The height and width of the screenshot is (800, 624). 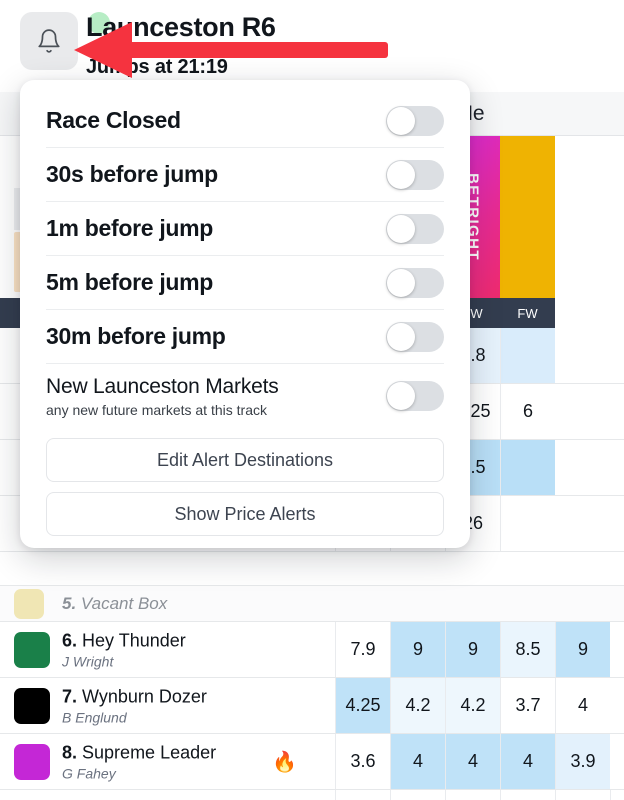 I want to click on alert-label: Race Closed, so click(x=113, y=120).